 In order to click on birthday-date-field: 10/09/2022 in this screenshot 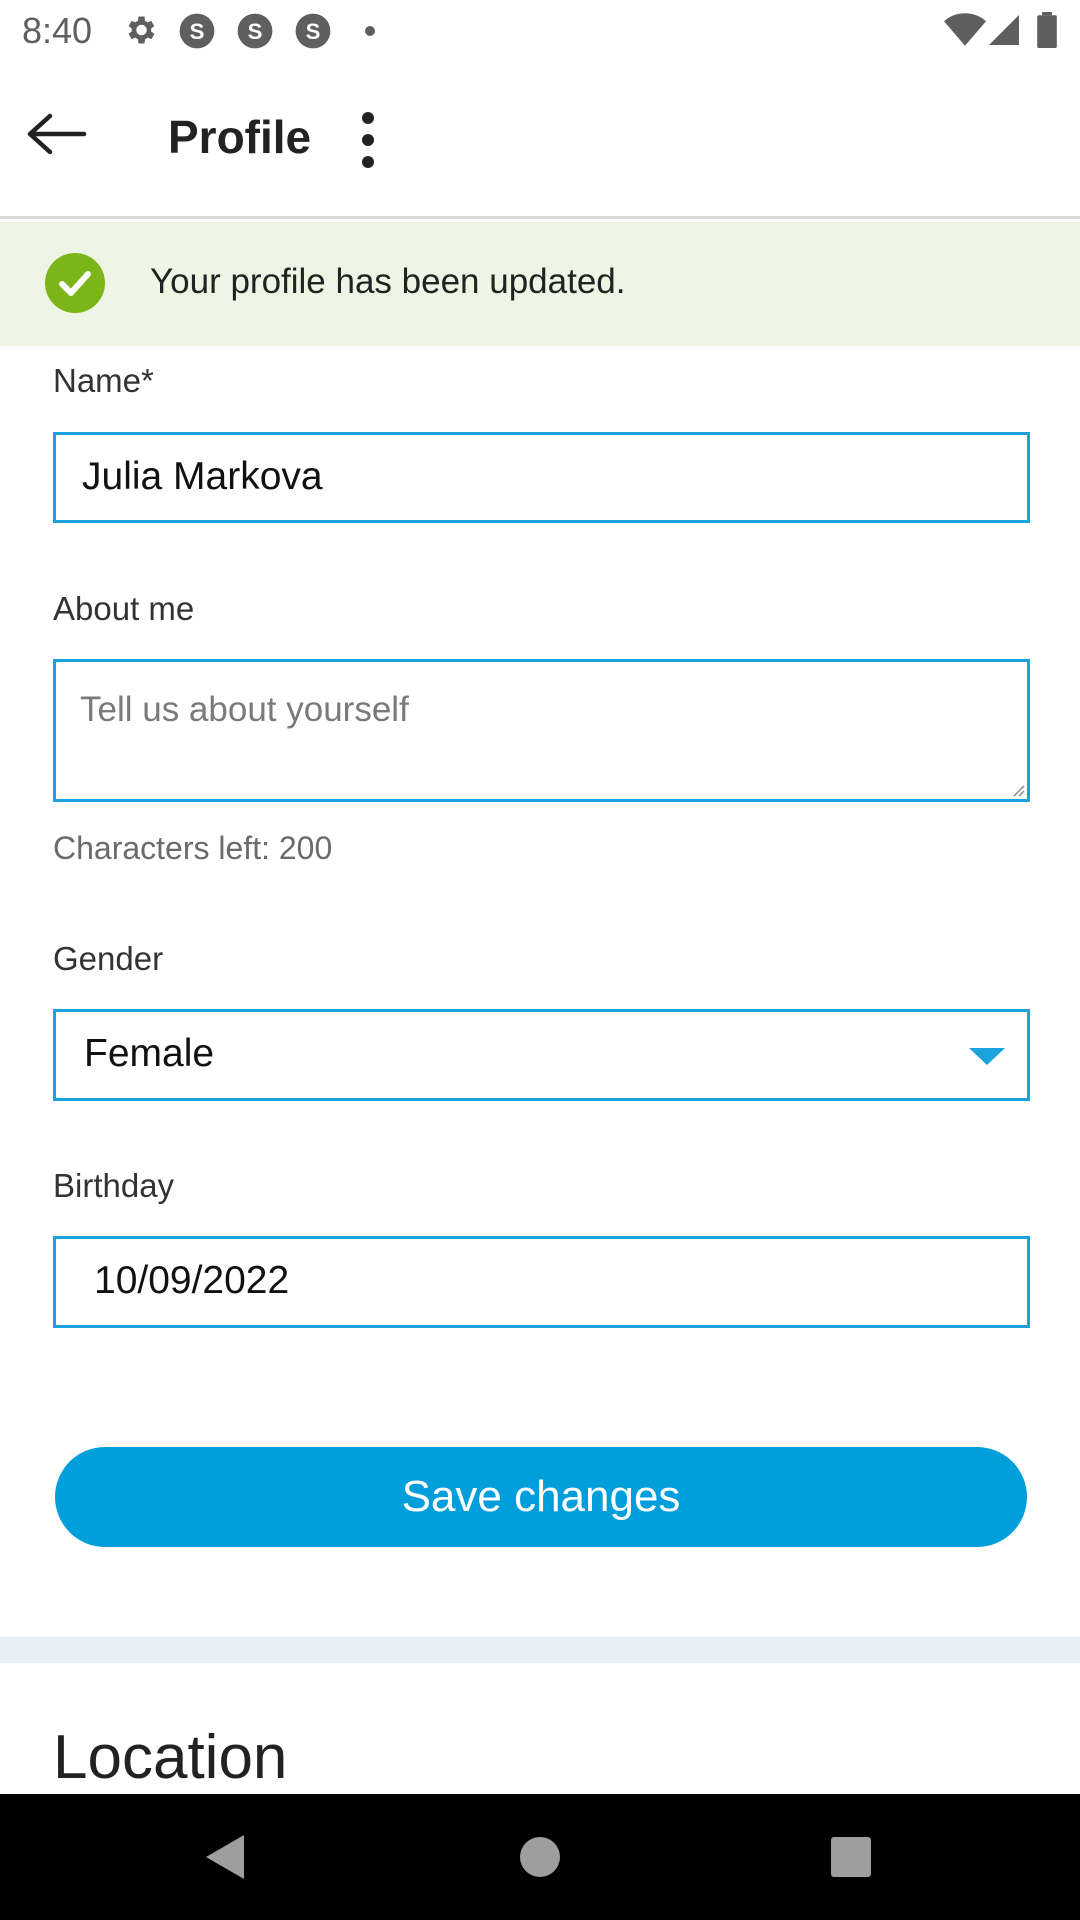, I will do `click(541, 1282)`.